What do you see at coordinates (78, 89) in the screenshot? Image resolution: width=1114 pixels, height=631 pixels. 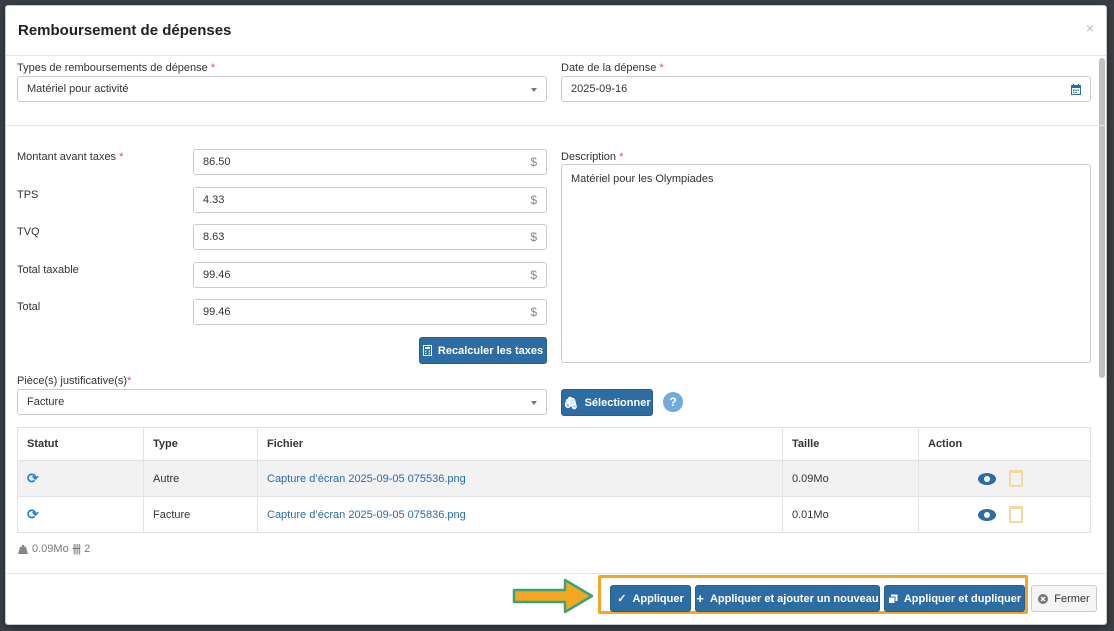 I see `type-select-value: Matériel pour activité` at bounding box center [78, 89].